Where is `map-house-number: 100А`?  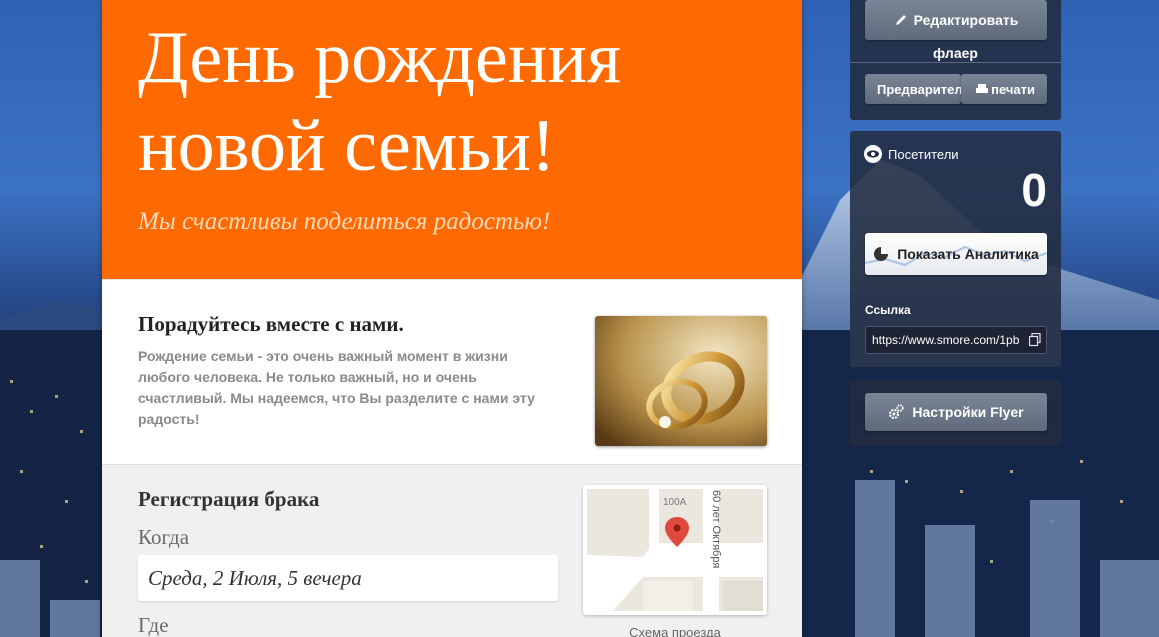 map-house-number: 100А is located at coordinates (675, 502).